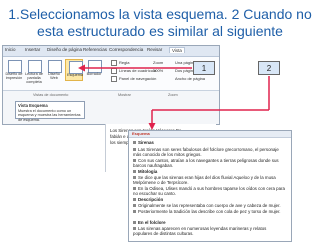 The height and width of the screenshot is (242, 320). What do you see at coordinates (209, 199) in the screenshot?
I see `outline-paragraph-6: Descripción` at bounding box center [209, 199].